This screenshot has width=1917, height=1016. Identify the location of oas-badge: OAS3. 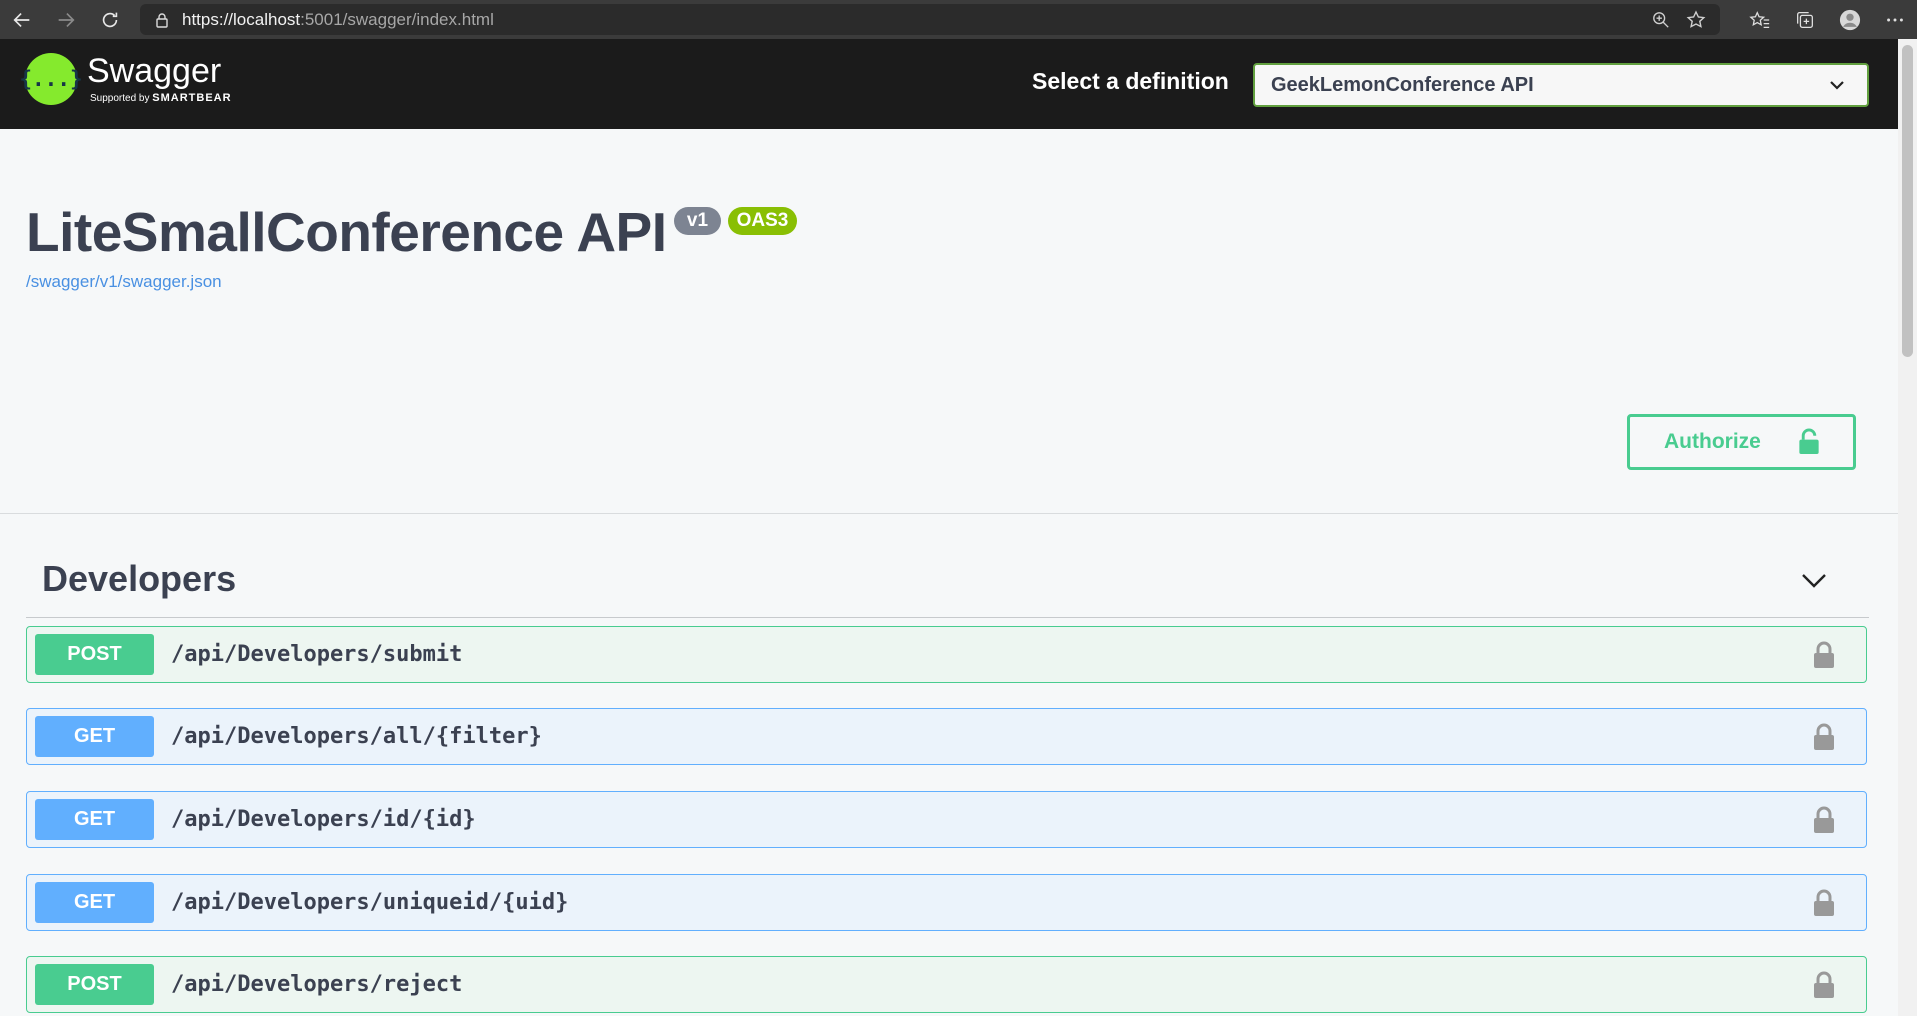
(762, 221).